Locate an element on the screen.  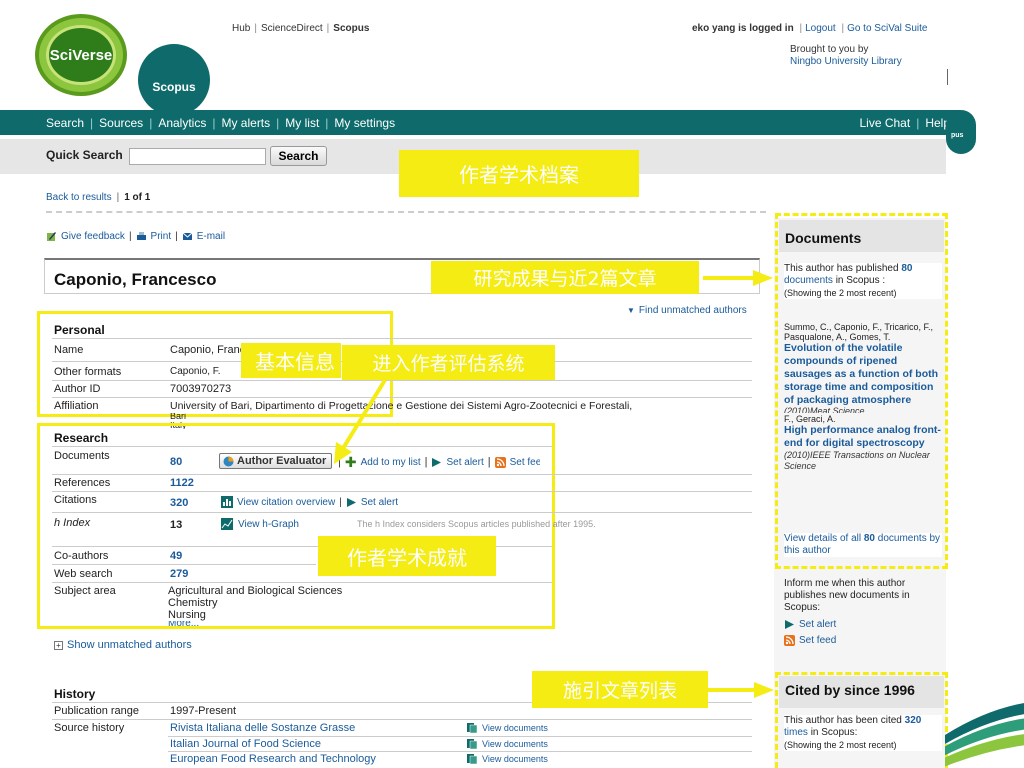
sidebar-feed: Set feed is located at coordinates (810, 640).